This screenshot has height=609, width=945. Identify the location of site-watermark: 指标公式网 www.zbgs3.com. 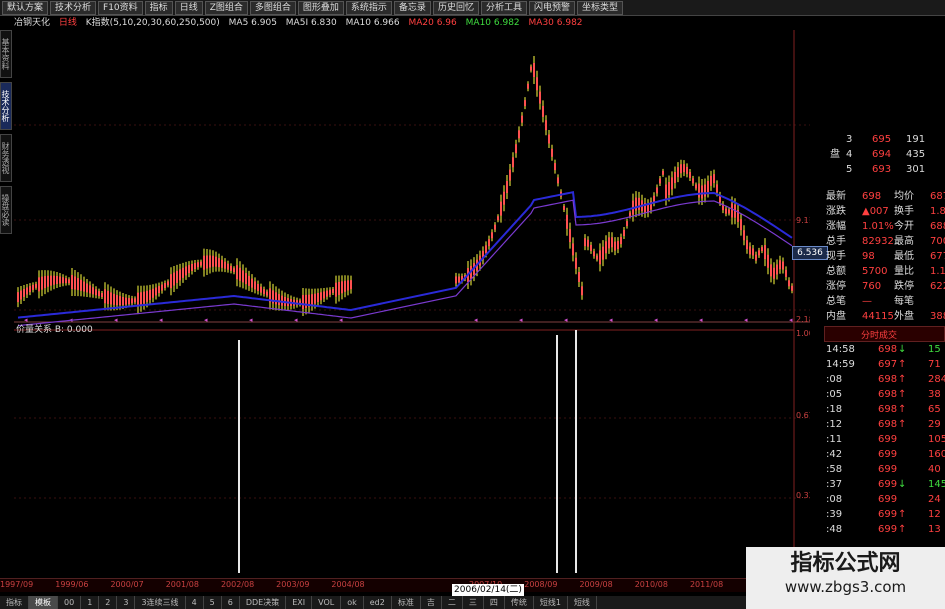
(845, 578).